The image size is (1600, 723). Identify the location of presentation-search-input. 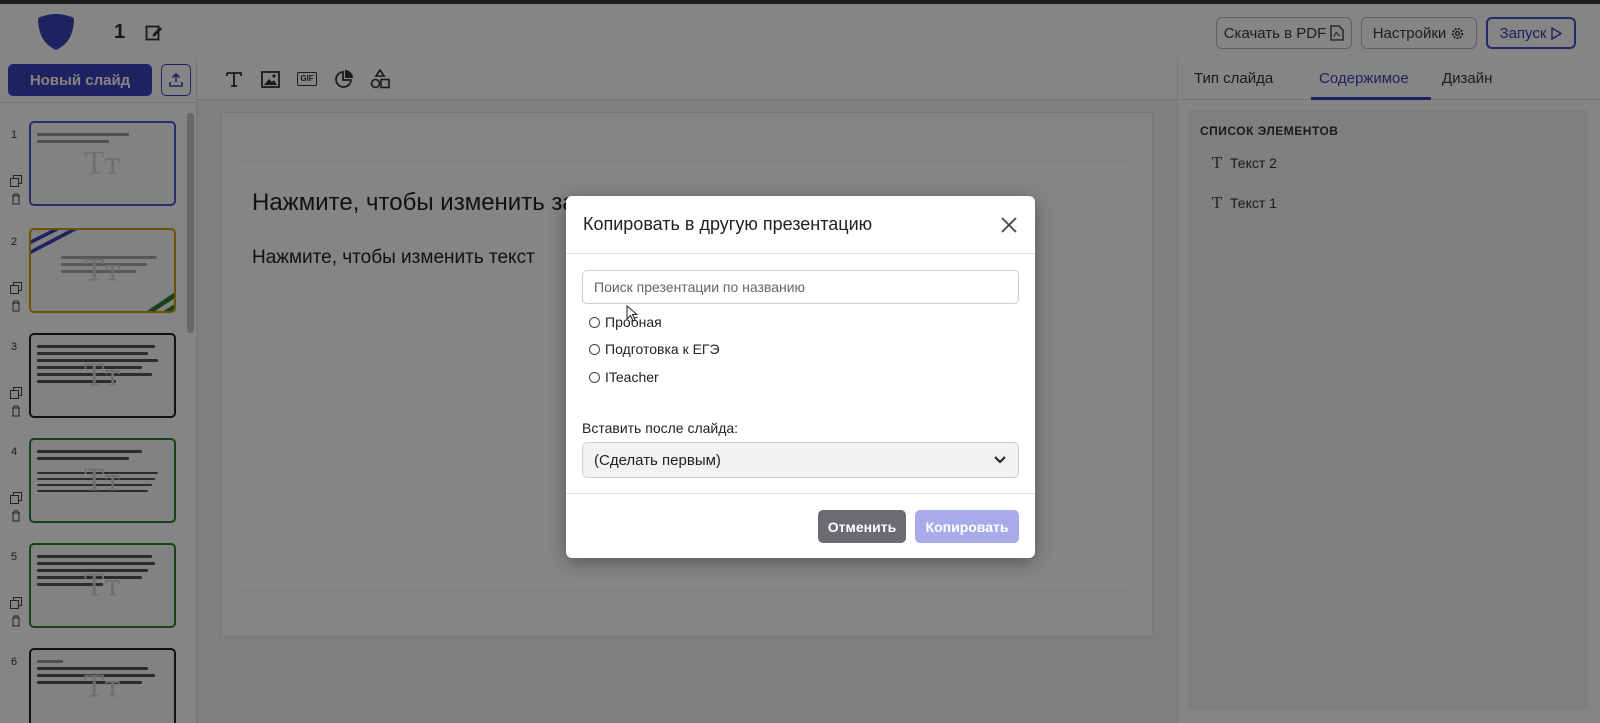
(800, 287).